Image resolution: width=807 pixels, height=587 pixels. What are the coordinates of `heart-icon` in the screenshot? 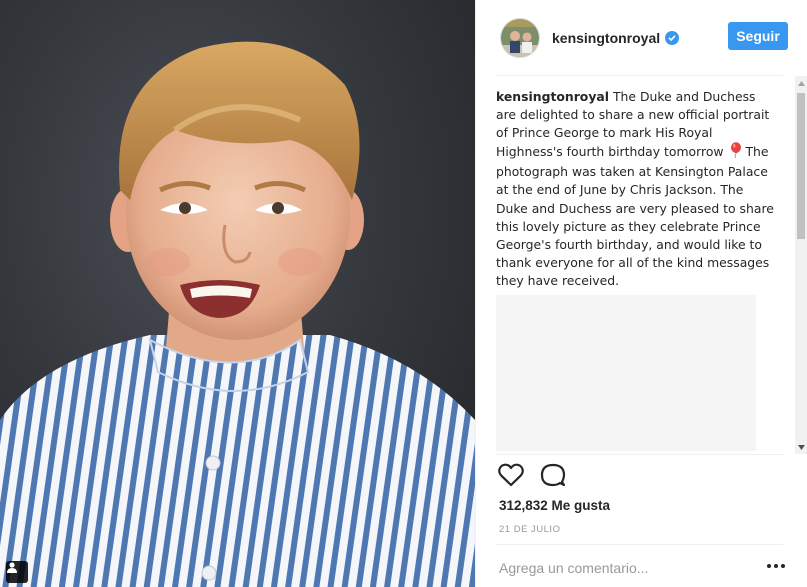 It's located at (511, 475).